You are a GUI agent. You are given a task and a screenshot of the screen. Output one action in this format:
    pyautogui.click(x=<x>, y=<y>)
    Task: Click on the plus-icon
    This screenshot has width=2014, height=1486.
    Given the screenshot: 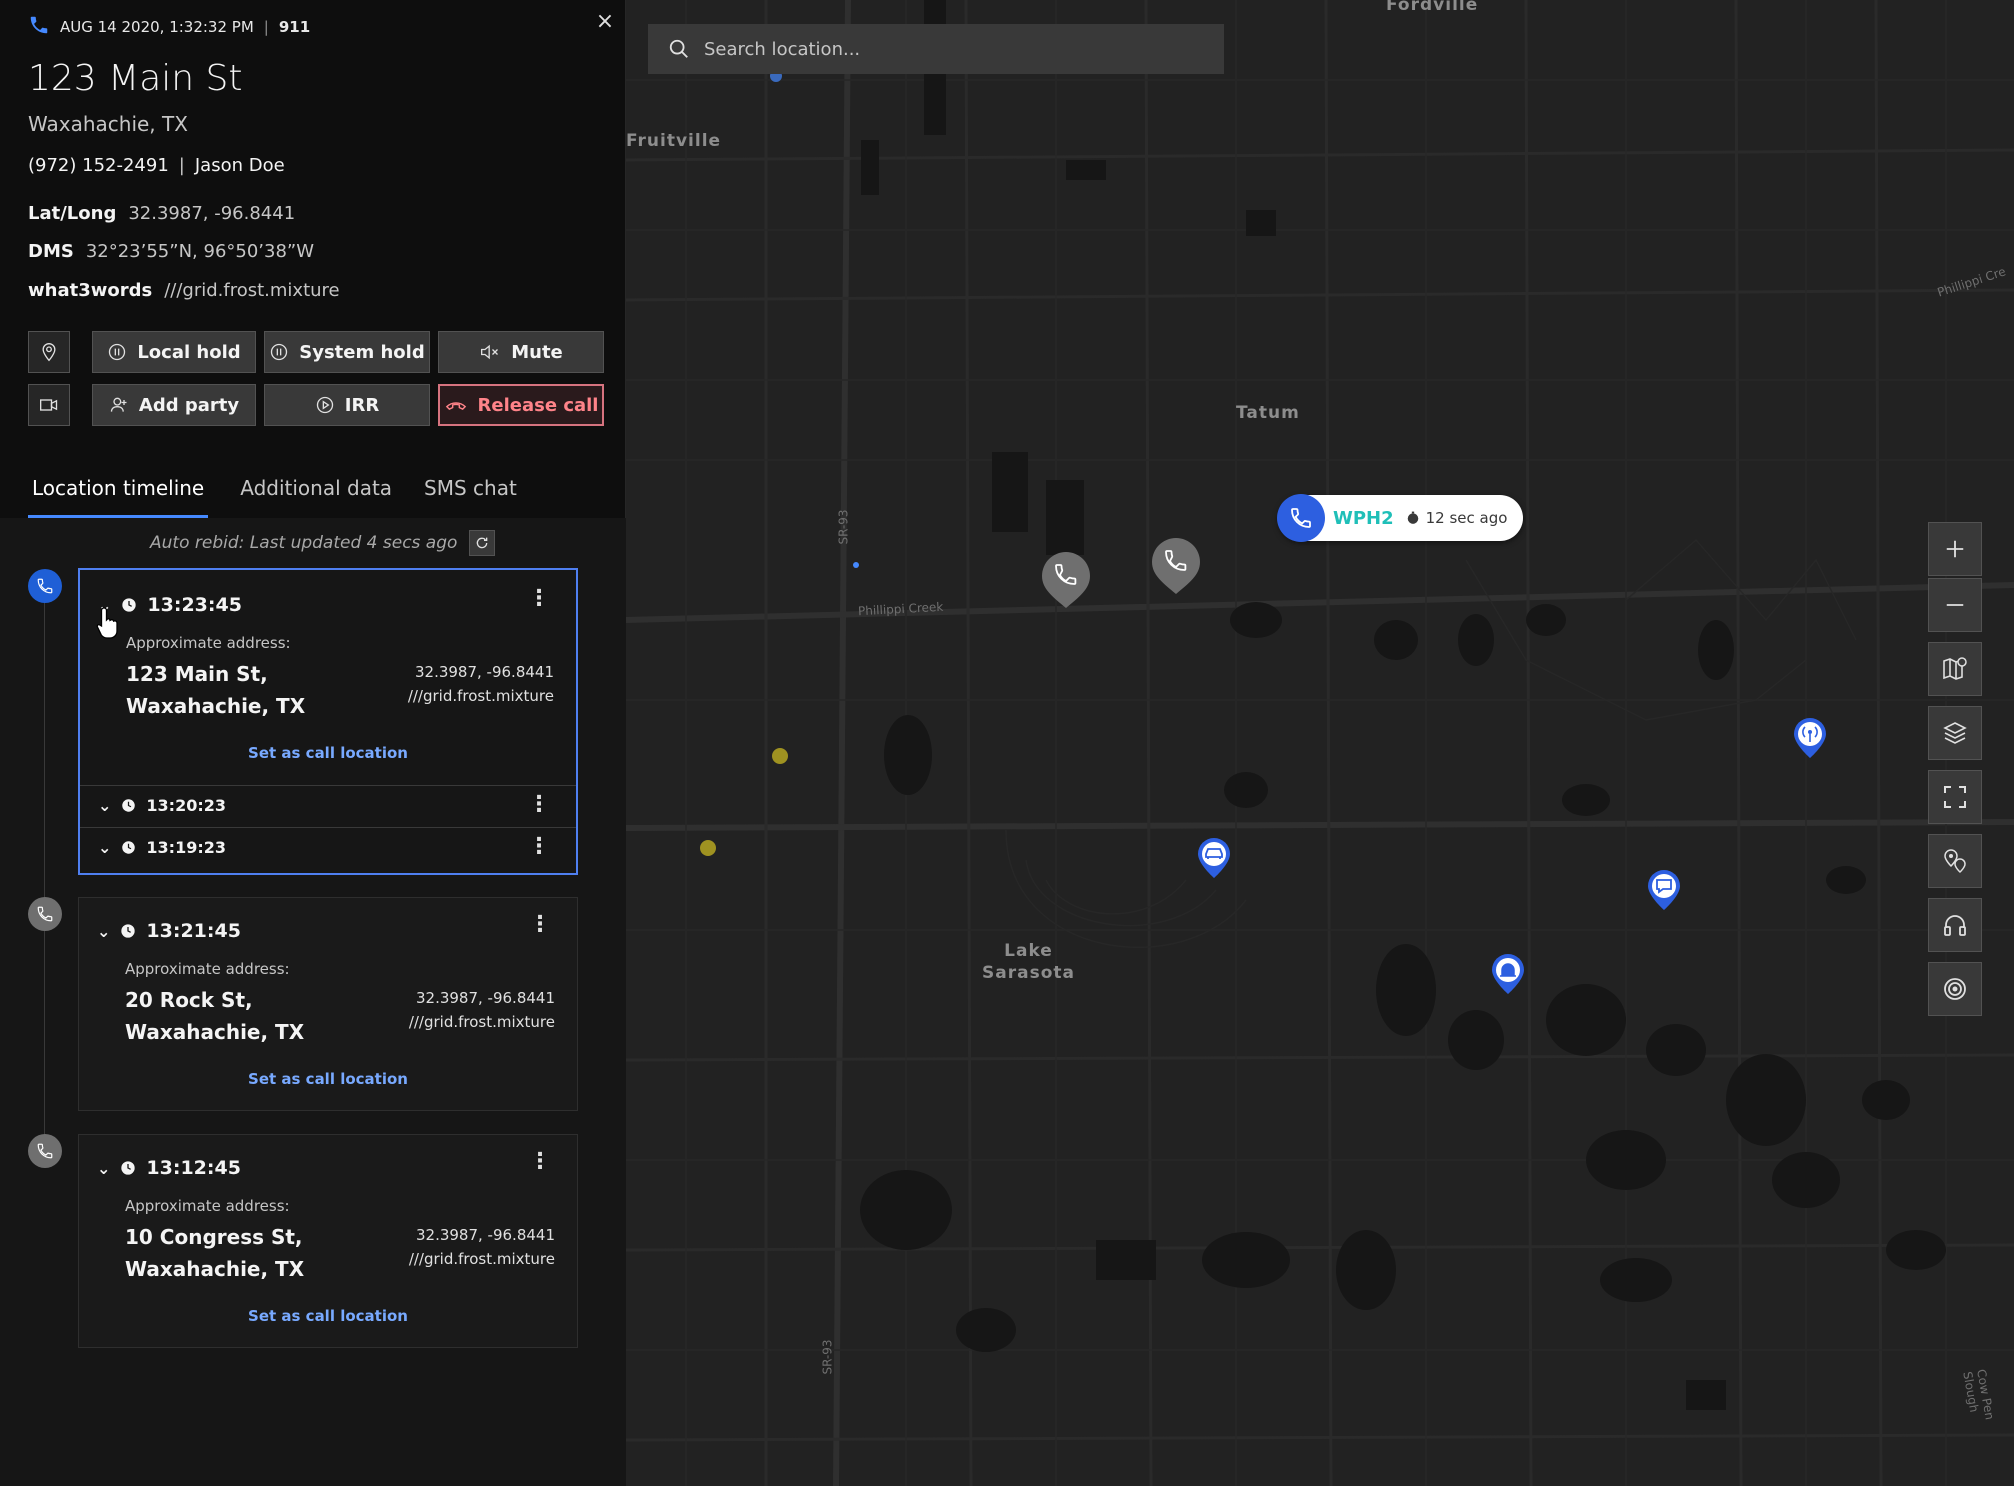 What is the action you would take?
    pyautogui.click(x=1955, y=549)
    